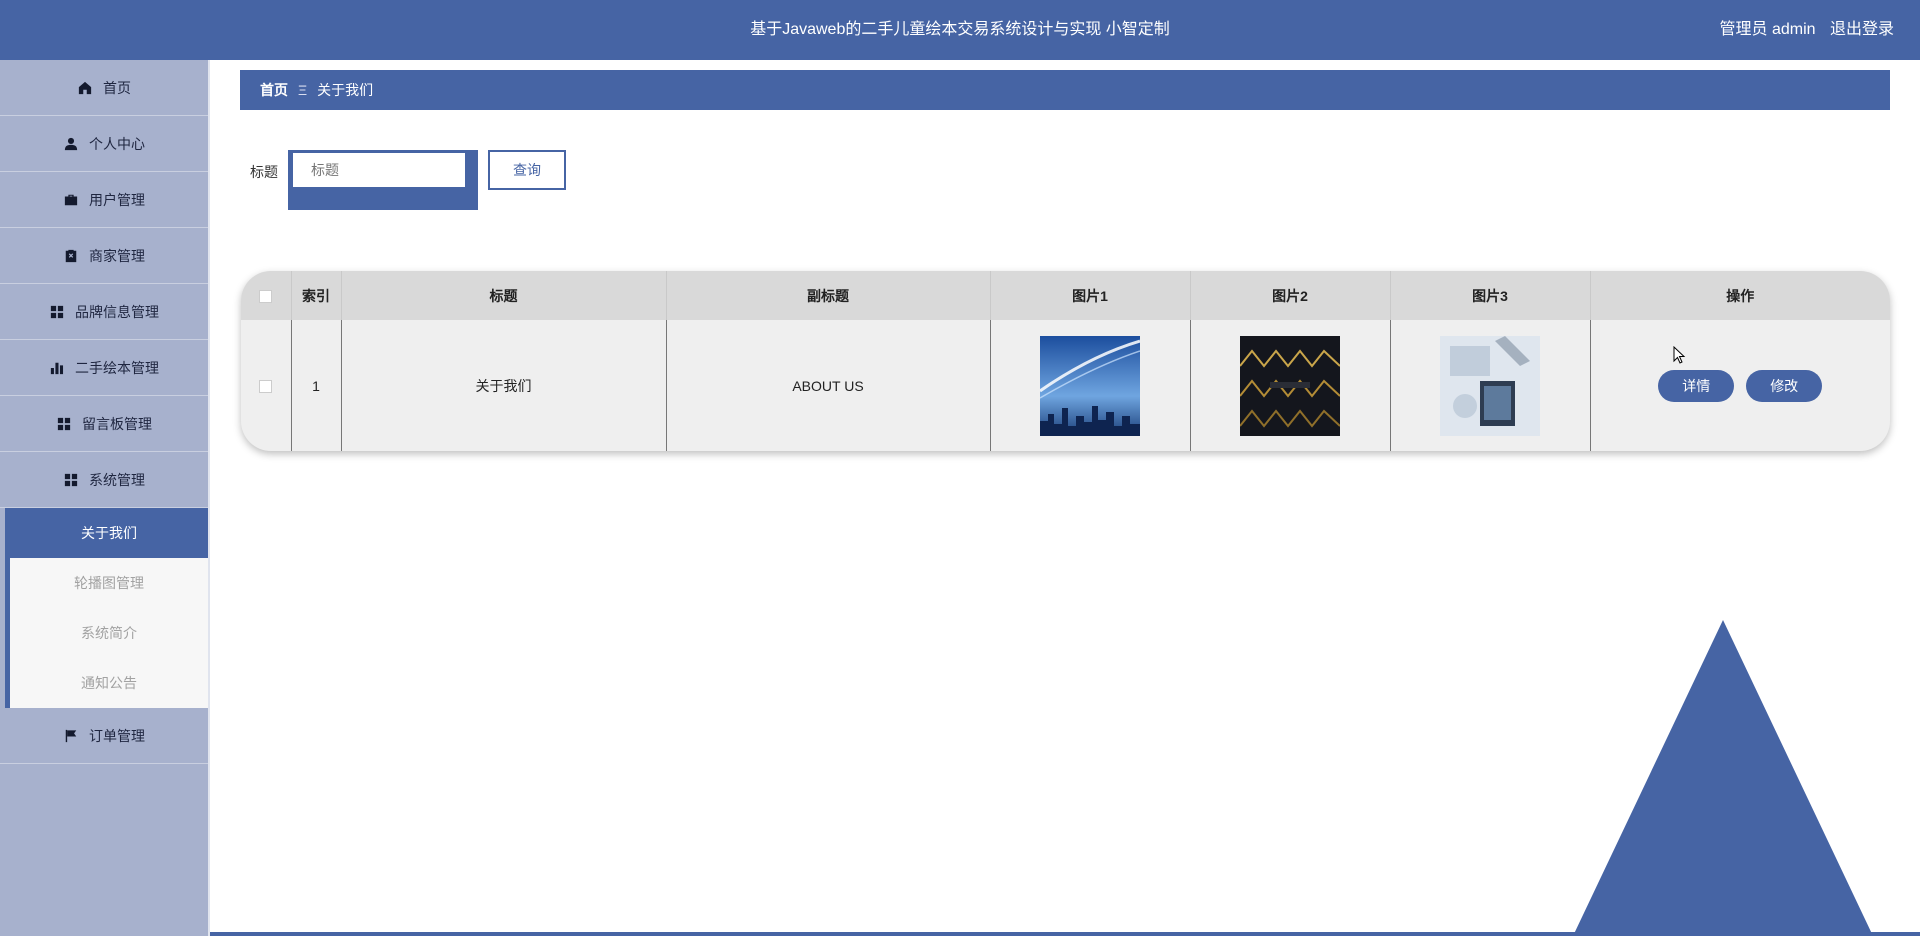 This screenshot has width=1920, height=936. Describe the element at coordinates (71, 736) in the screenshot. I see `flag-icon` at that location.